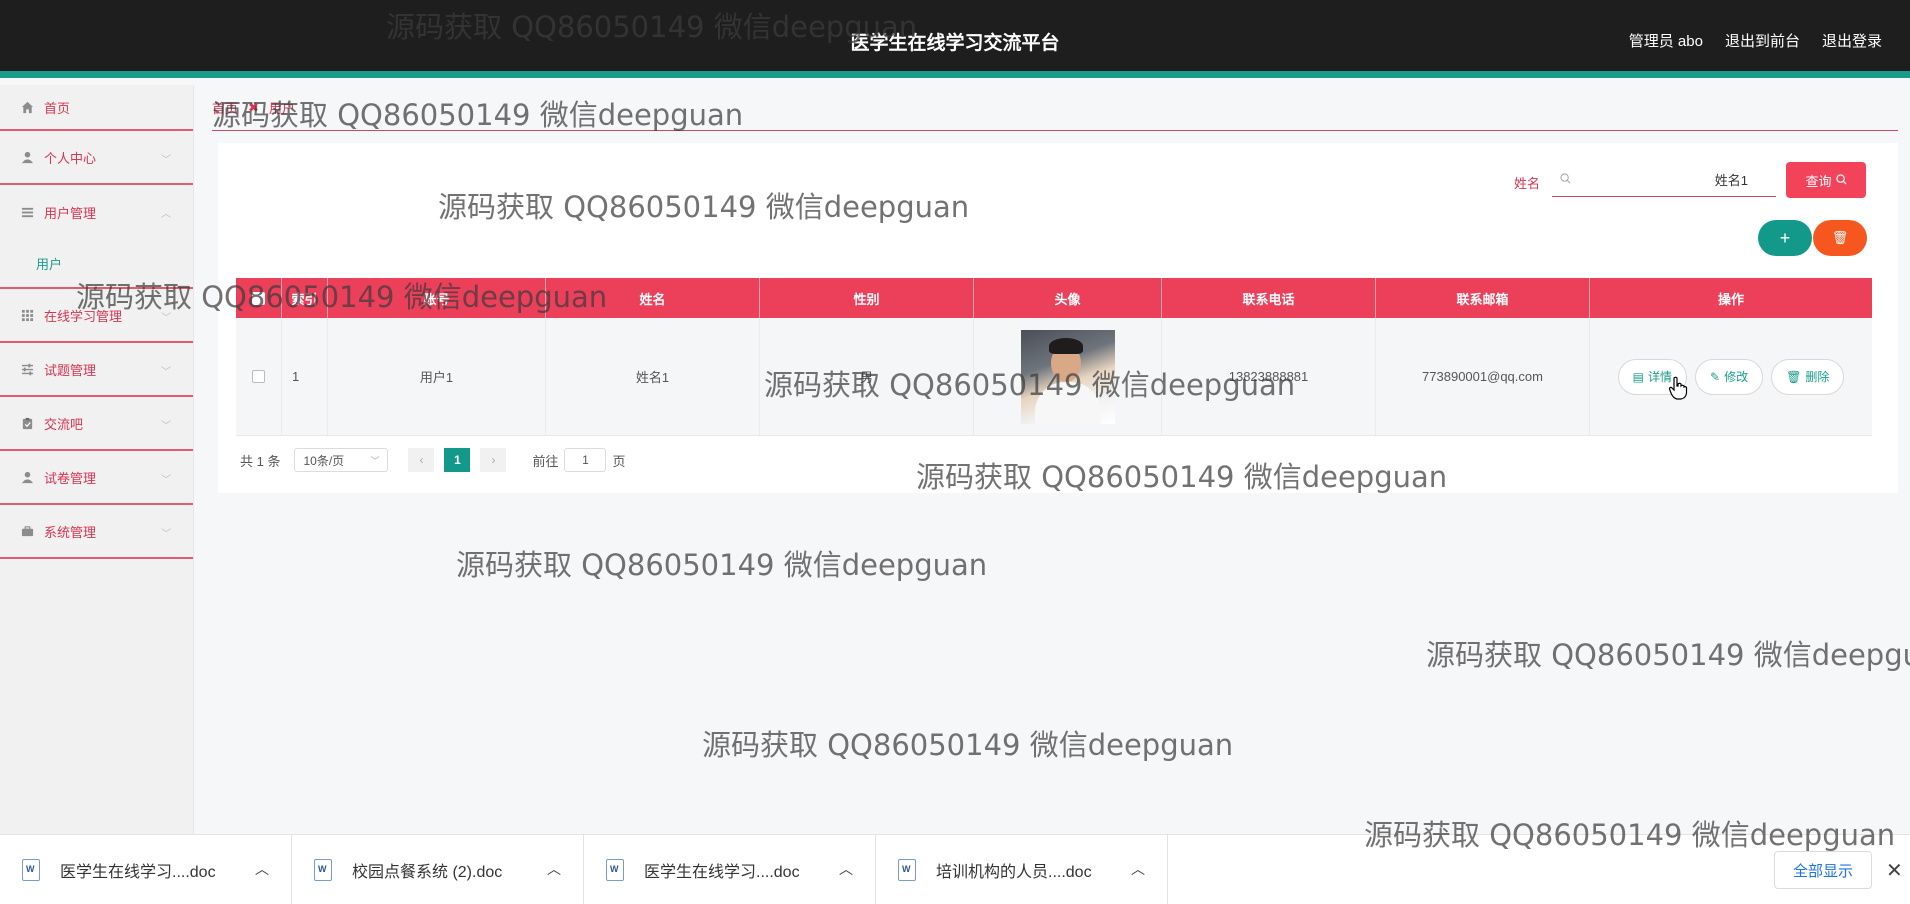 This screenshot has height=904, width=1910. What do you see at coordinates (27, 369) in the screenshot?
I see `sliders-icon` at bounding box center [27, 369].